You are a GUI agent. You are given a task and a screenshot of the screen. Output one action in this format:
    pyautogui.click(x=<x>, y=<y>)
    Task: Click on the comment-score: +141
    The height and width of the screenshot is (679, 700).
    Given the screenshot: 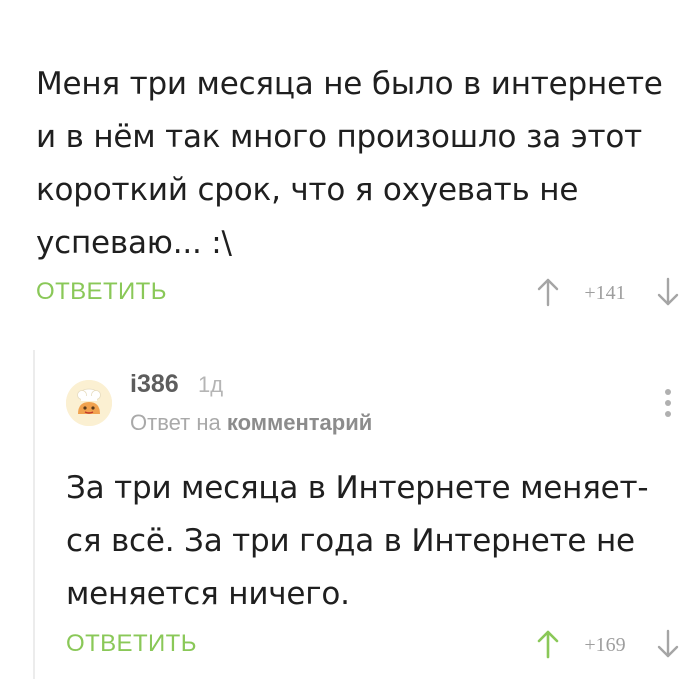 What is the action you would take?
    pyautogui.click(x=605, y=293)
    